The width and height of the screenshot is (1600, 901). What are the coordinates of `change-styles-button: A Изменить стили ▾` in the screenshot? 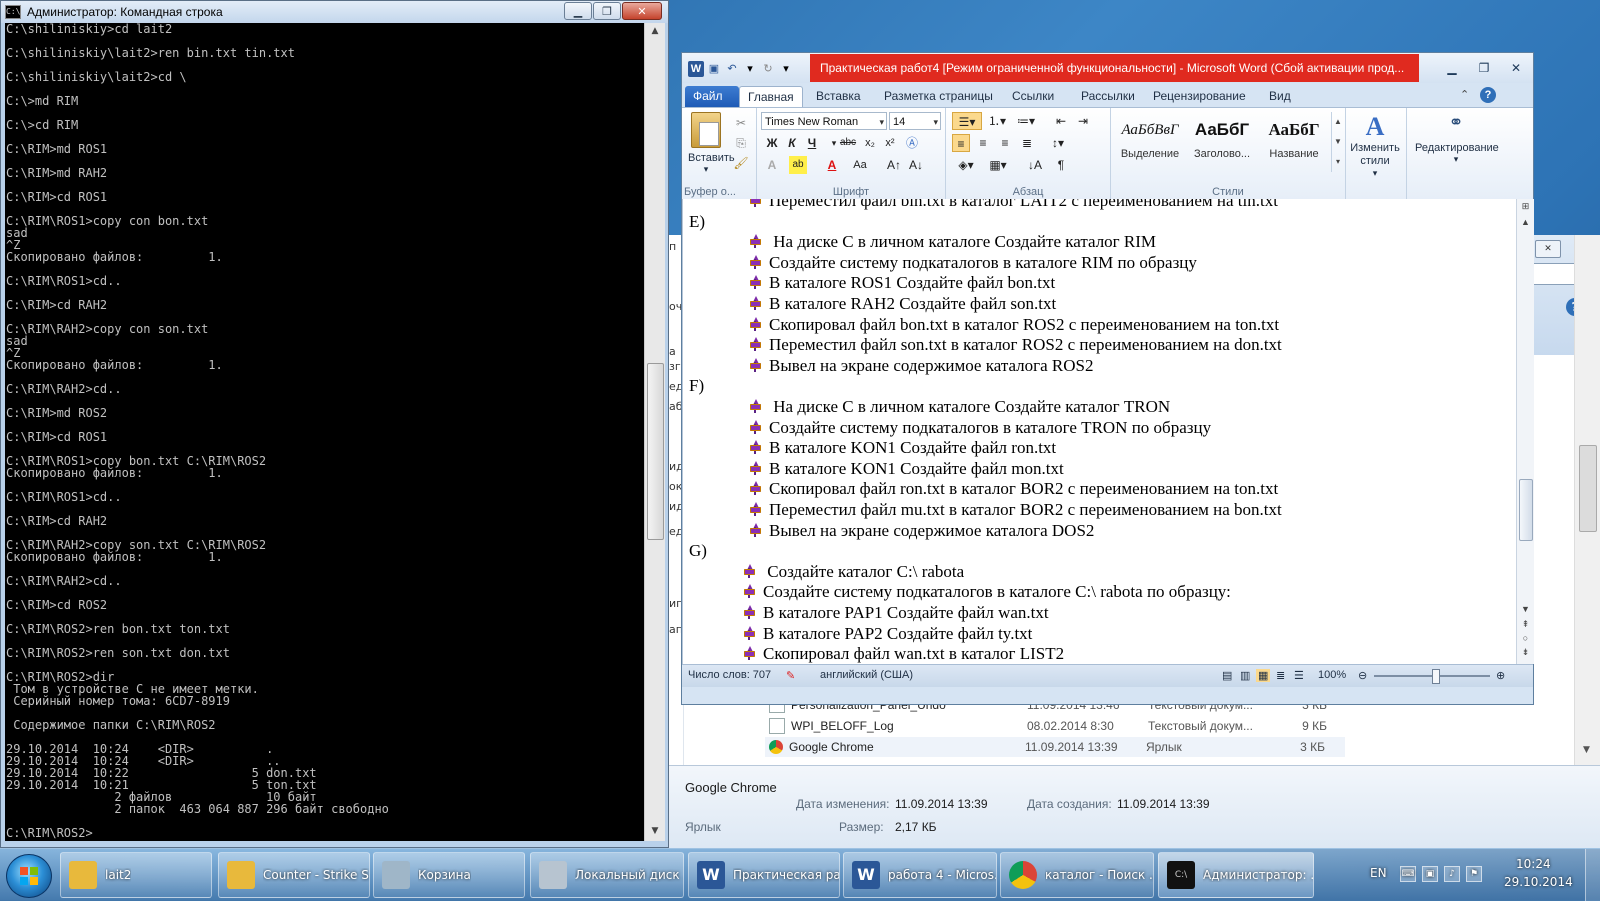 It's located at (1375, 145).